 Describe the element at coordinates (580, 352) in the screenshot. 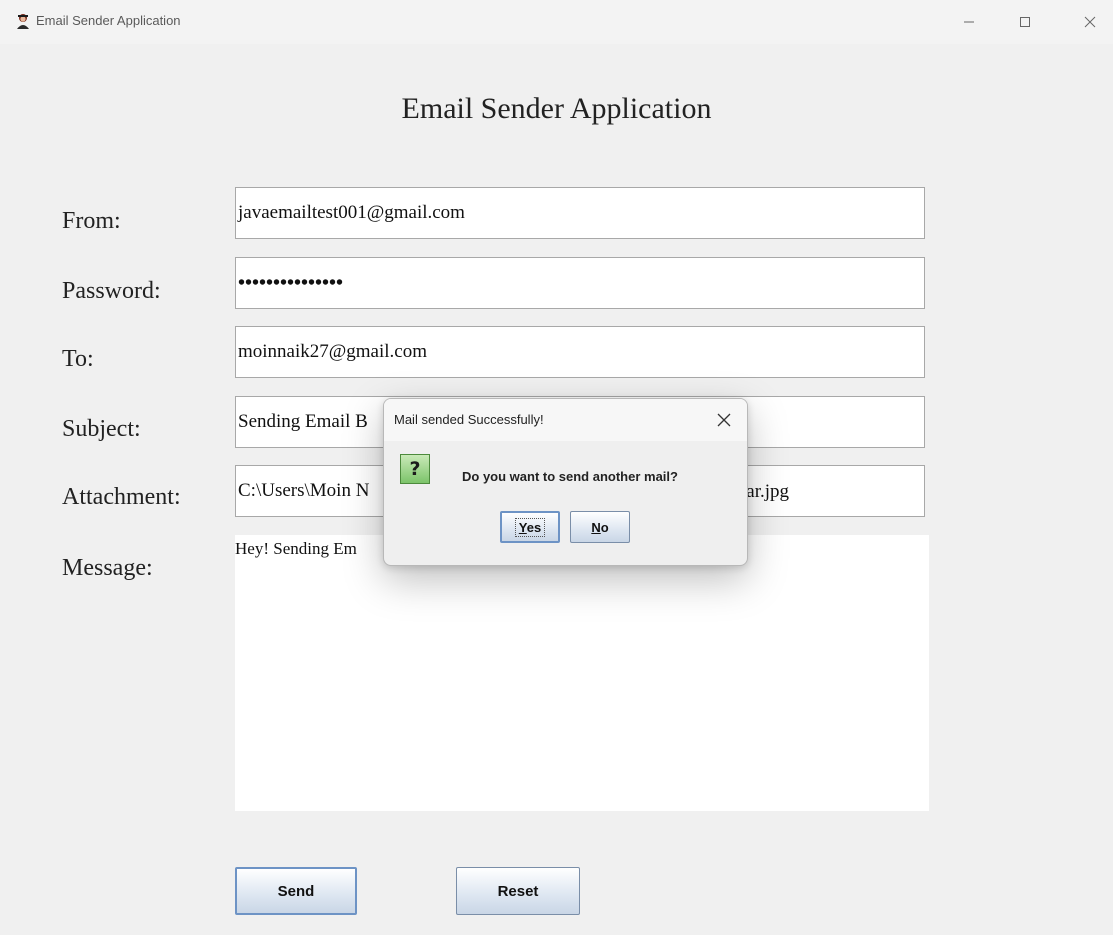

I see `to-field: moinnaik27@gmail.com` at that location.